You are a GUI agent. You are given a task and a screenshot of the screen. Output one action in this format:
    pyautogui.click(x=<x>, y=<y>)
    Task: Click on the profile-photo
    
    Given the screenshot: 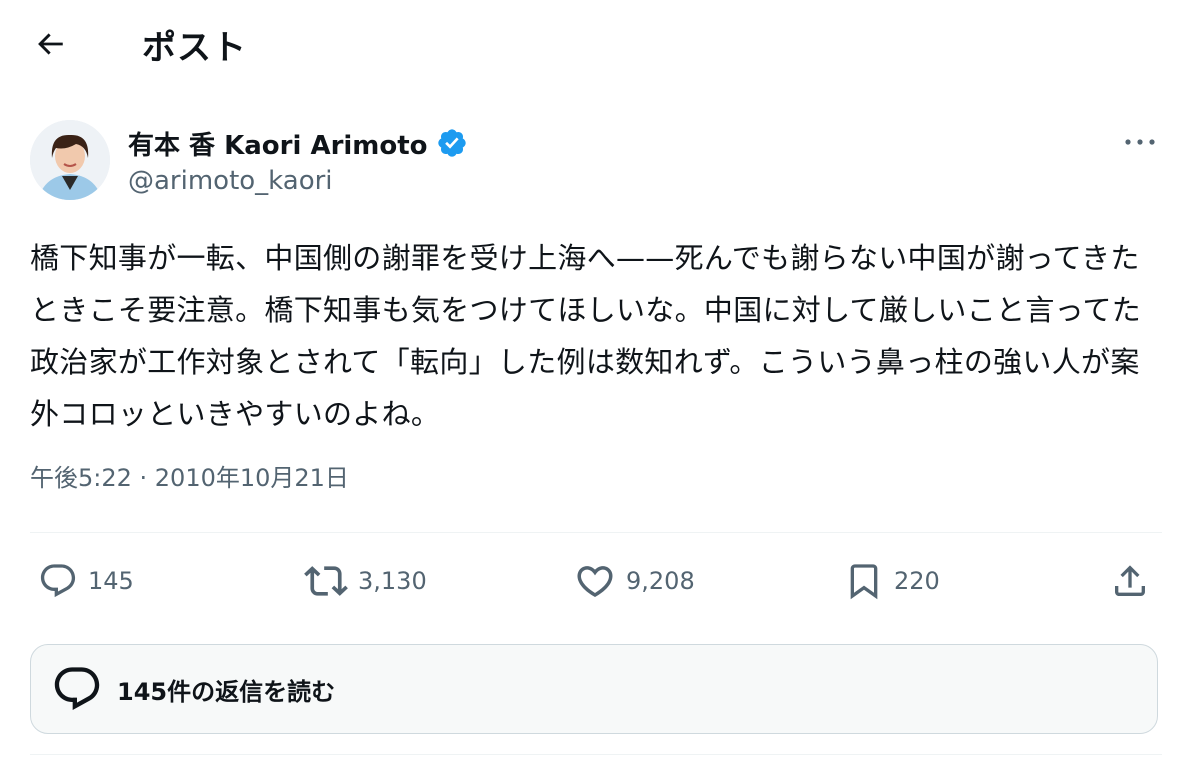 What is the action you would take?
    pyautogui.click(x=70, y=160)
    